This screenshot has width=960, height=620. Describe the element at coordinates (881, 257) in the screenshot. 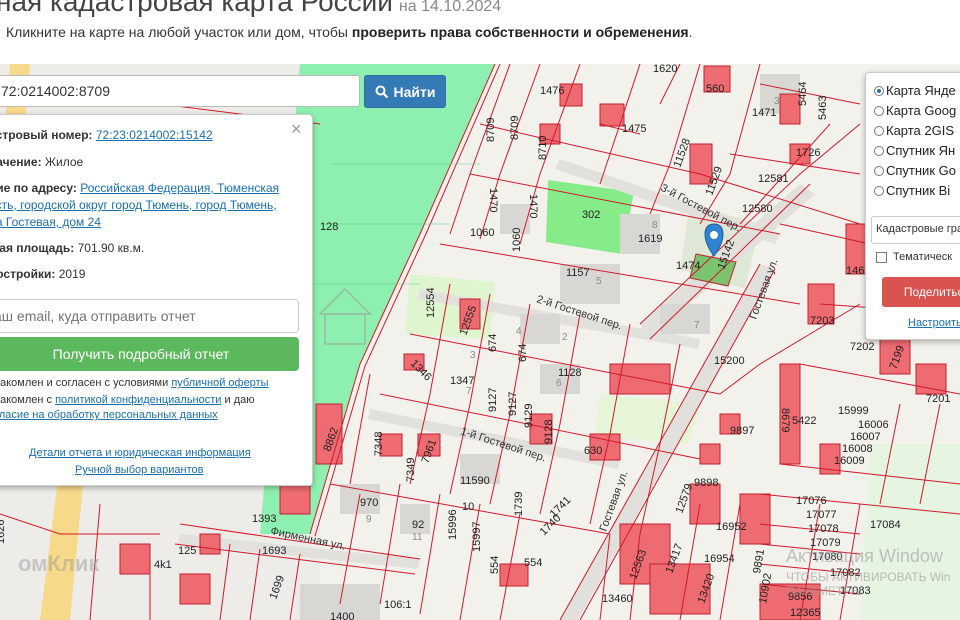

I see `thematic-checkbox` at that location.